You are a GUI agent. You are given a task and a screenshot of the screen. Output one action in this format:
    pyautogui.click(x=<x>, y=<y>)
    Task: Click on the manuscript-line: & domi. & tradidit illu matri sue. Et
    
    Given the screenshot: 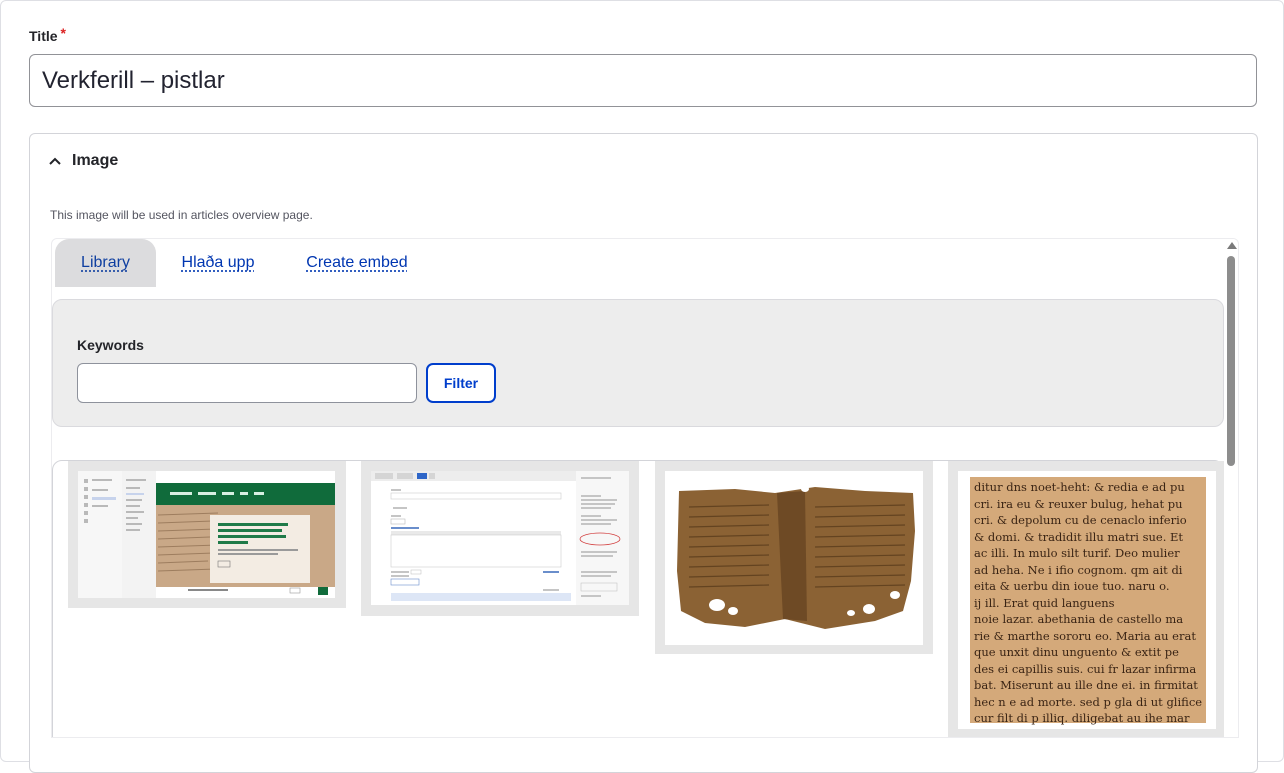 What is the action you would take?
    pyautogui.click(x=1079, y=536)
    